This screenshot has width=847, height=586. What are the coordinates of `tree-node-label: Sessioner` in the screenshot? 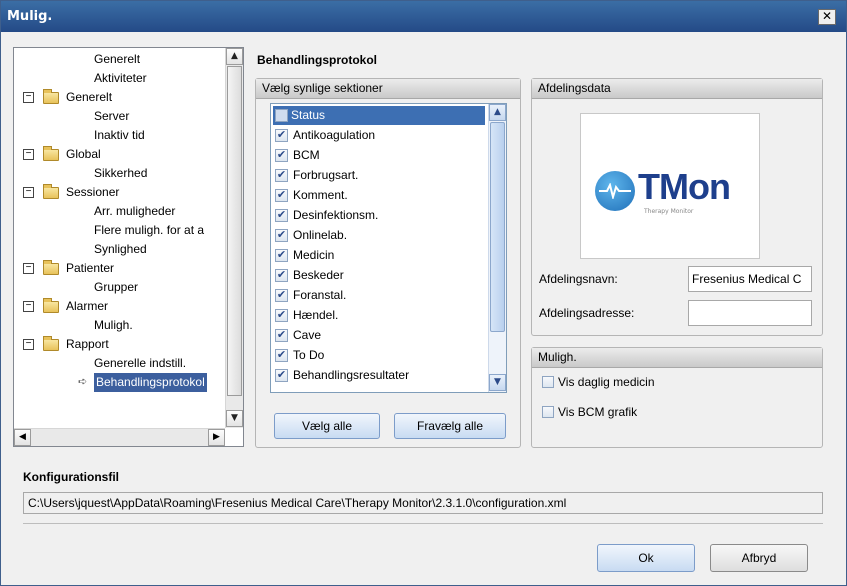 It's located at (93, 192).